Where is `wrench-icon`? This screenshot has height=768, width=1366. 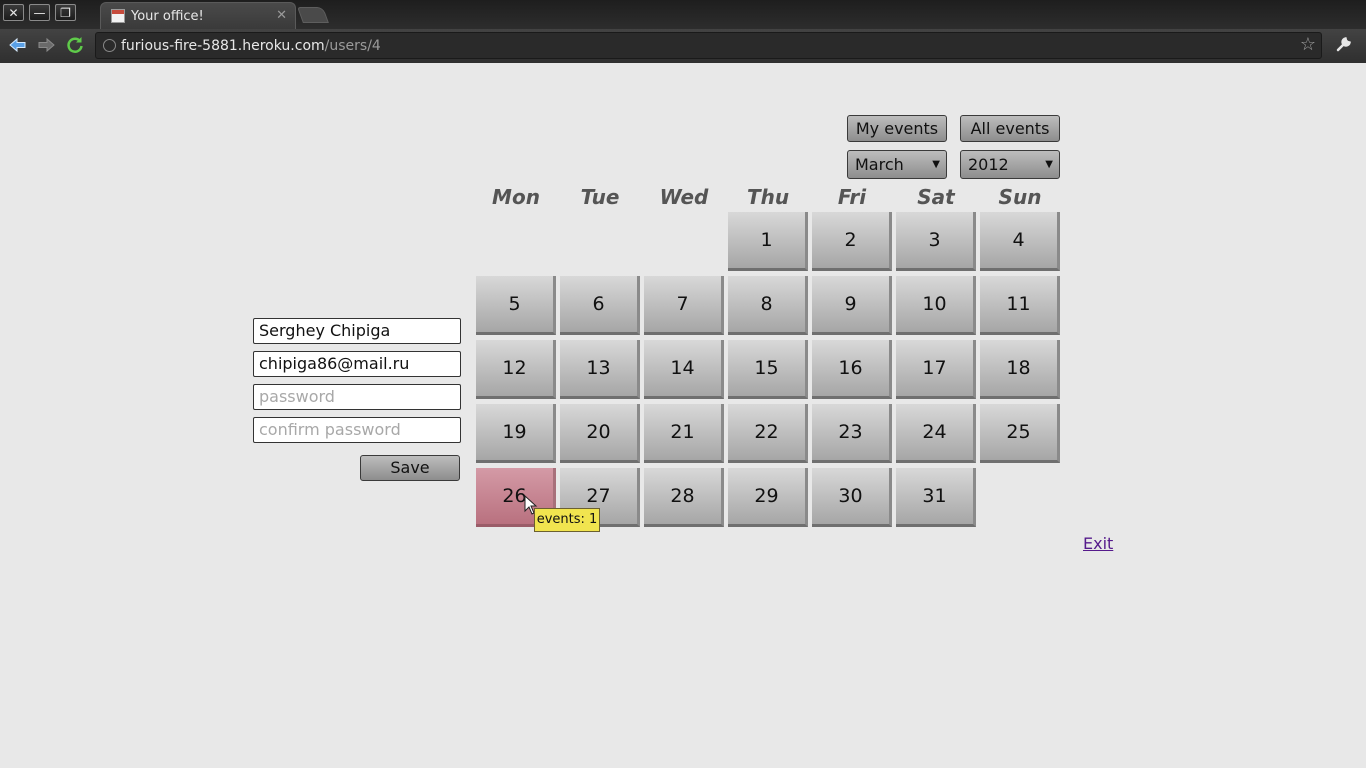 wrench-icon is located at coordinates (1344, 46).